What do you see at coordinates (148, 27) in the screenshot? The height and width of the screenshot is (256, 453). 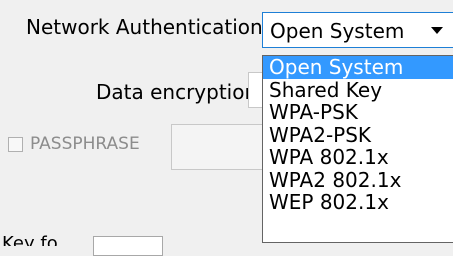 I see `network-authentication-label: Network Authentication:` at bounding box center [148, 27].